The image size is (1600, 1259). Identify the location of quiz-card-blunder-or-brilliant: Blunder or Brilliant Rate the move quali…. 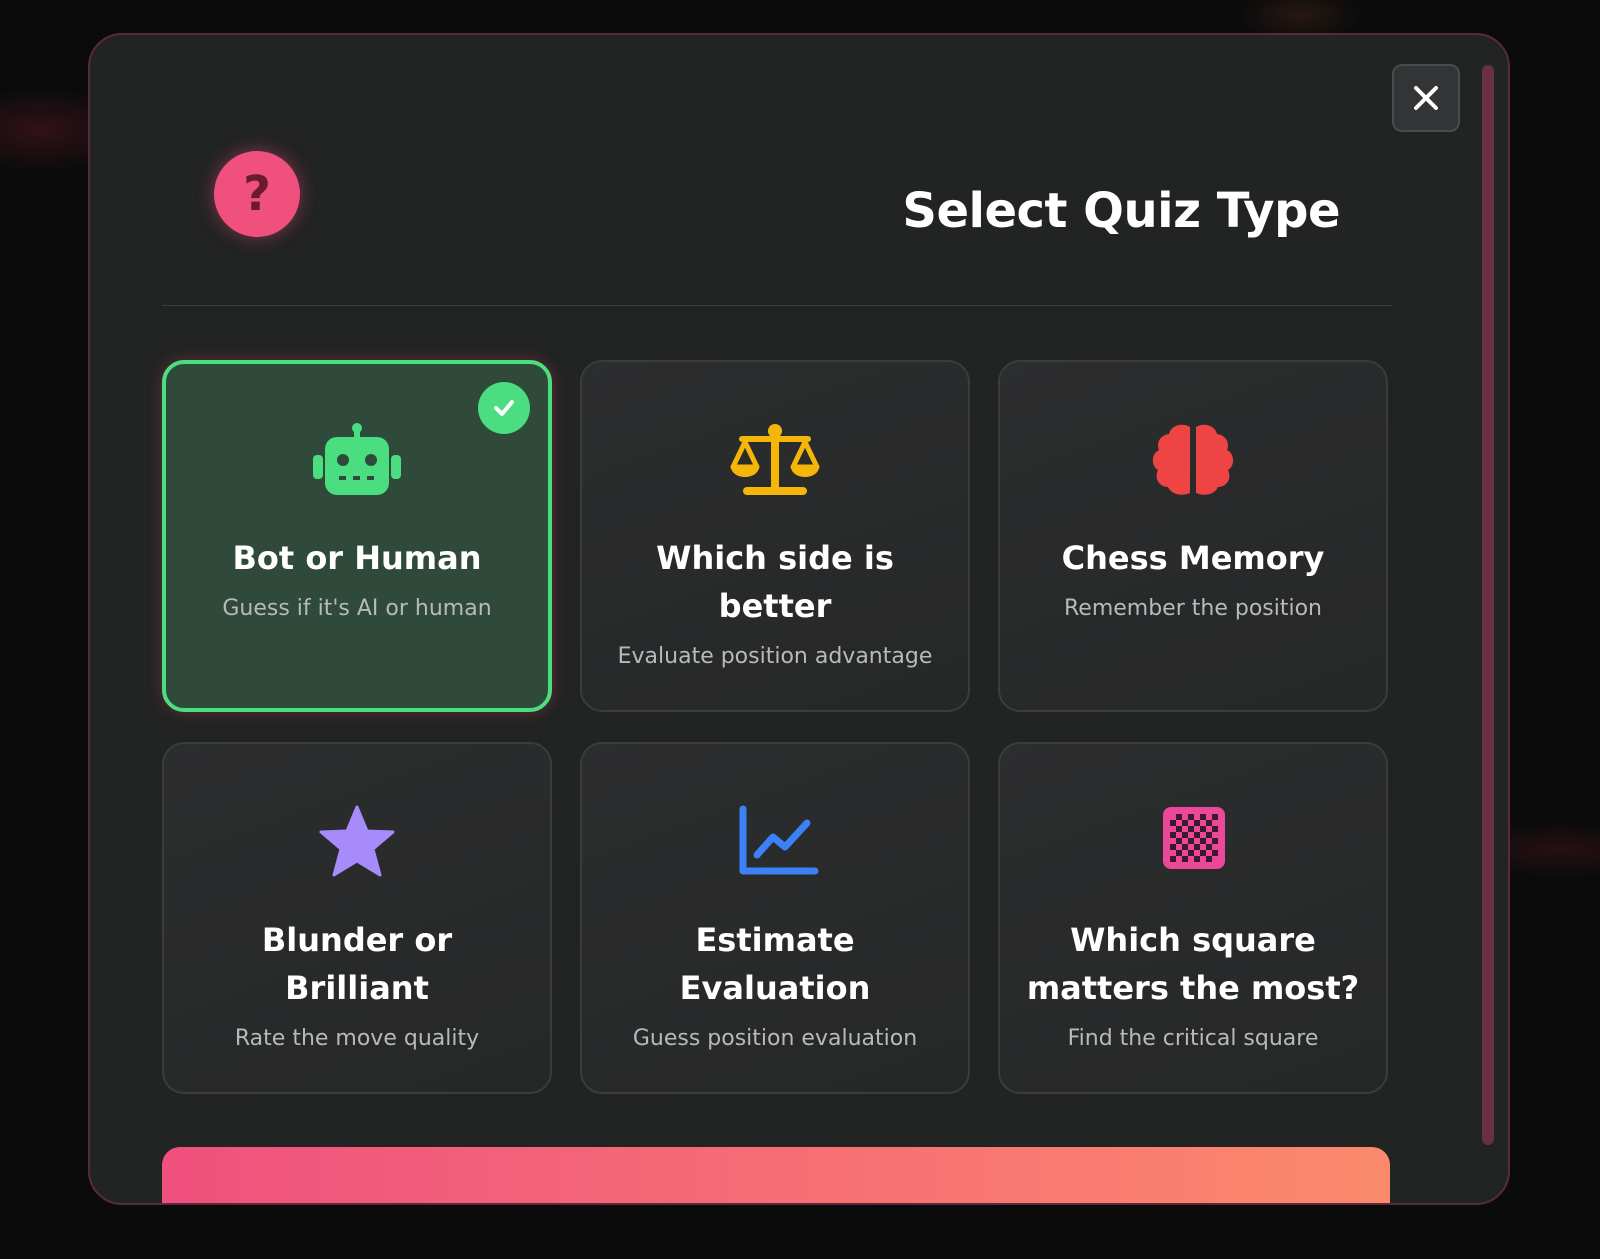
(357, 918).